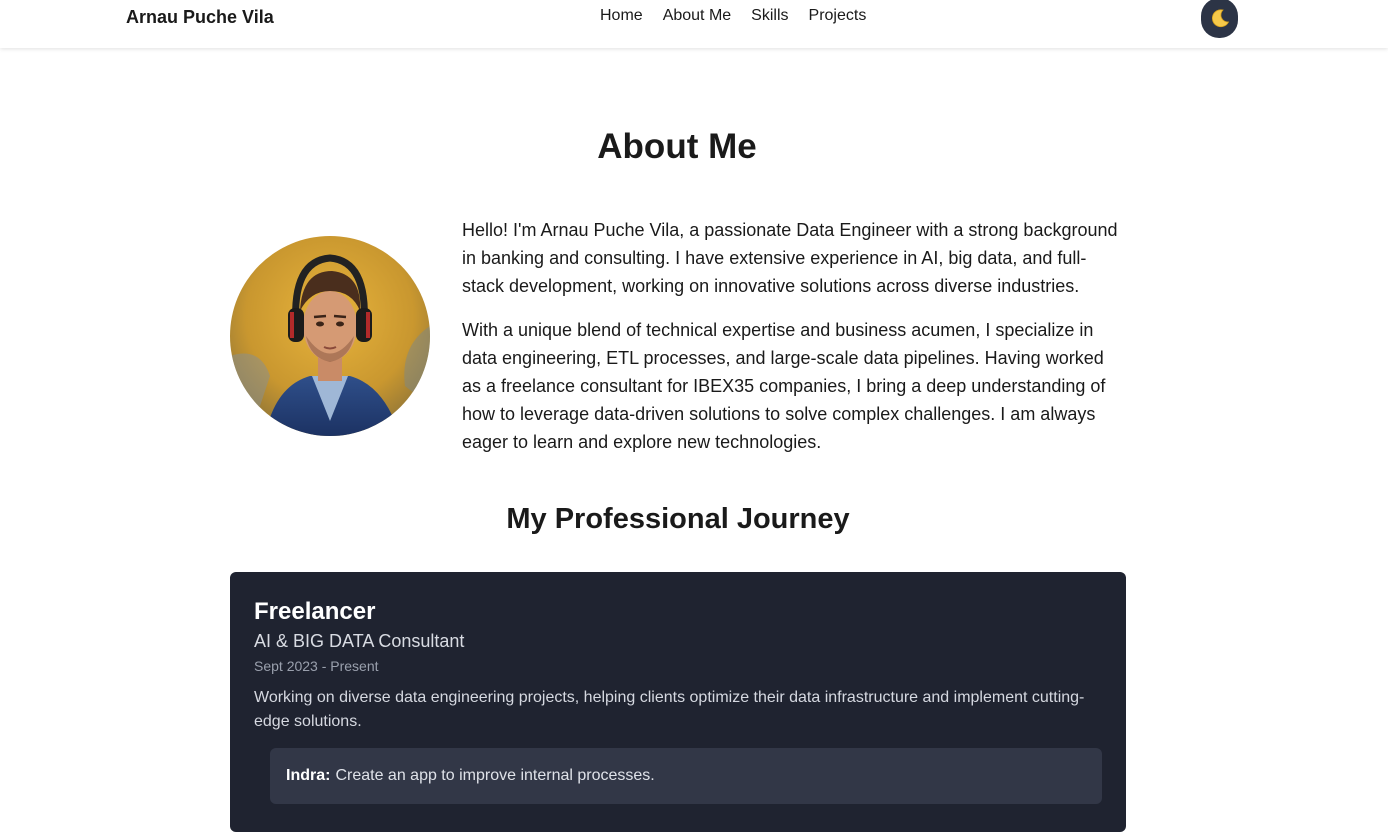 The image size is (1388, 832). I want to click on about-title: About Me, so click(677, 146).